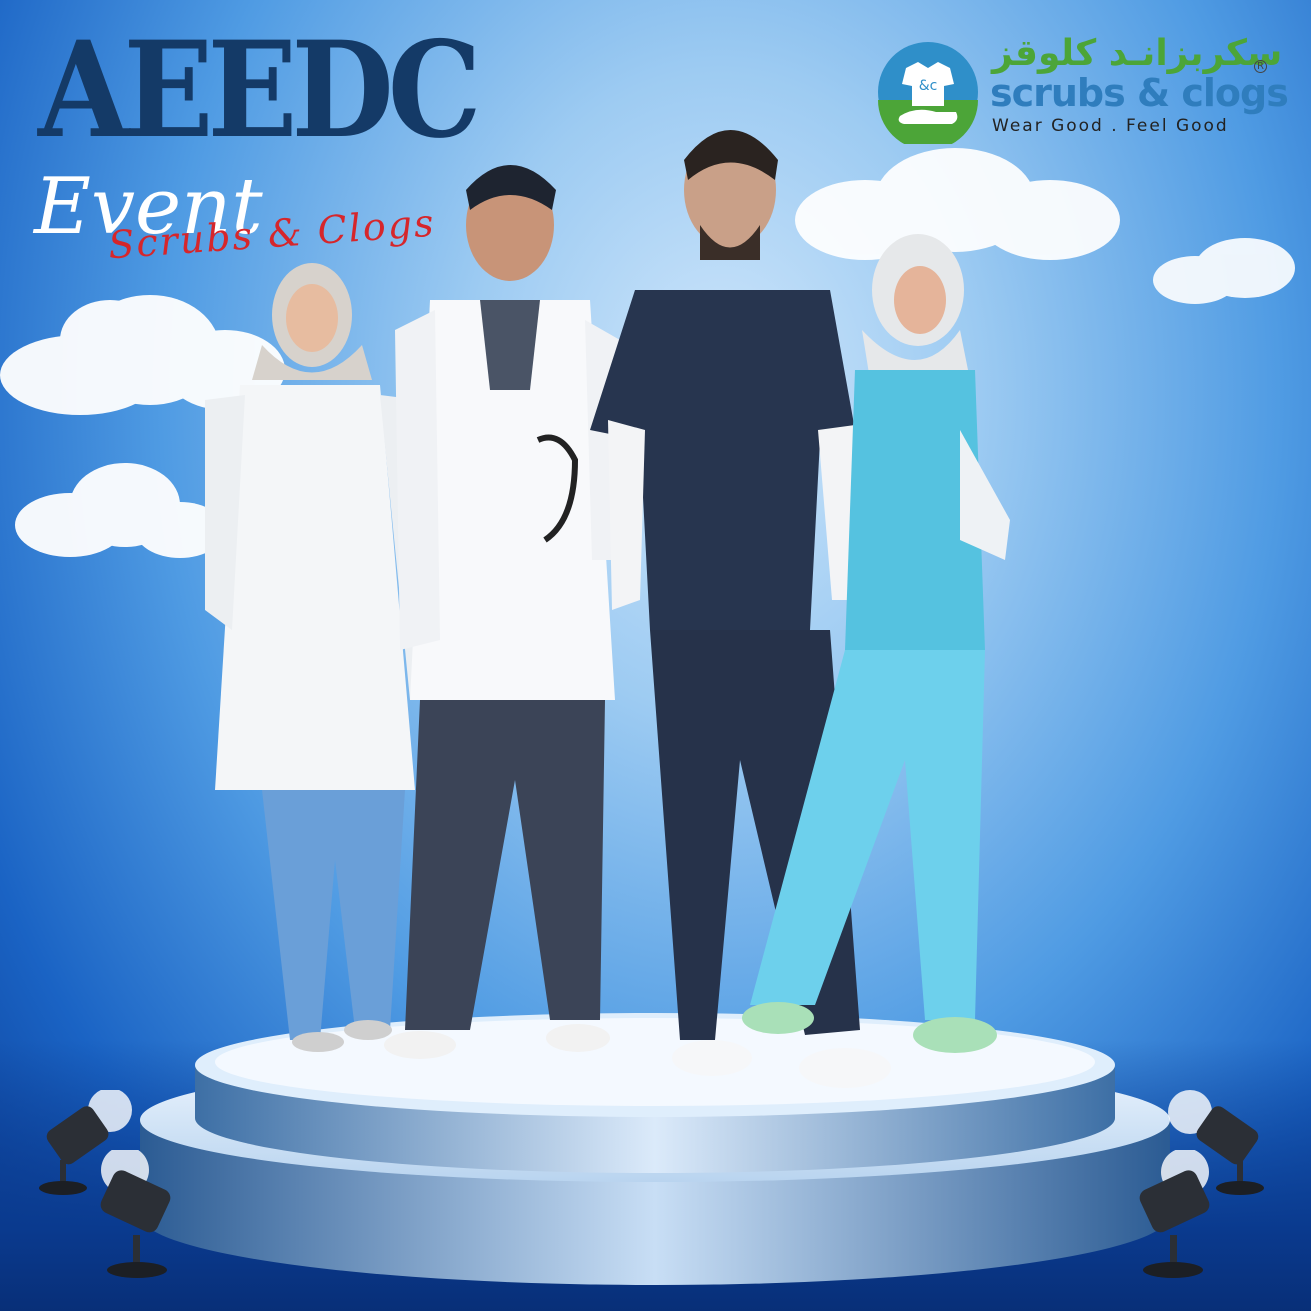  I want to click on spotlight-left-lower-icon, so click(135, 1214).